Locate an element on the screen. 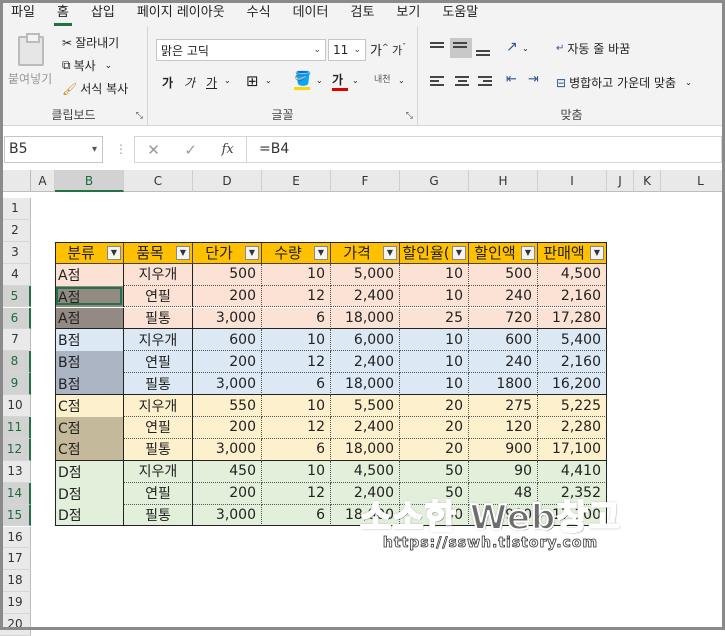 The width and height of the screenshot is (725, 636). menu-item: 파일 is located at coordinates (23, 13).